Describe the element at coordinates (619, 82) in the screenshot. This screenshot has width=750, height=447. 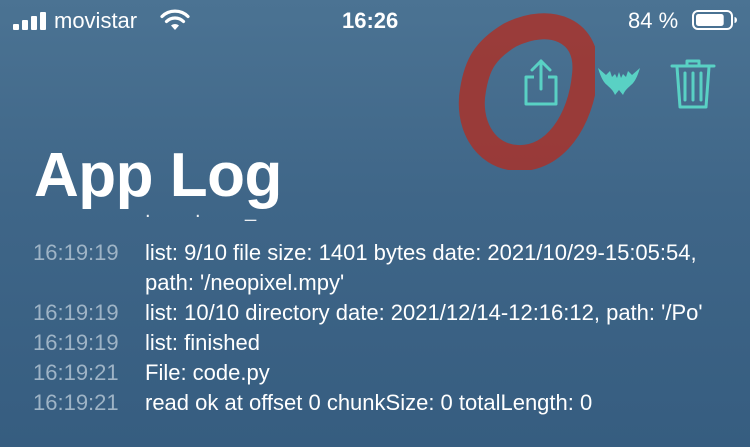
I see `bat-icon` at that location.